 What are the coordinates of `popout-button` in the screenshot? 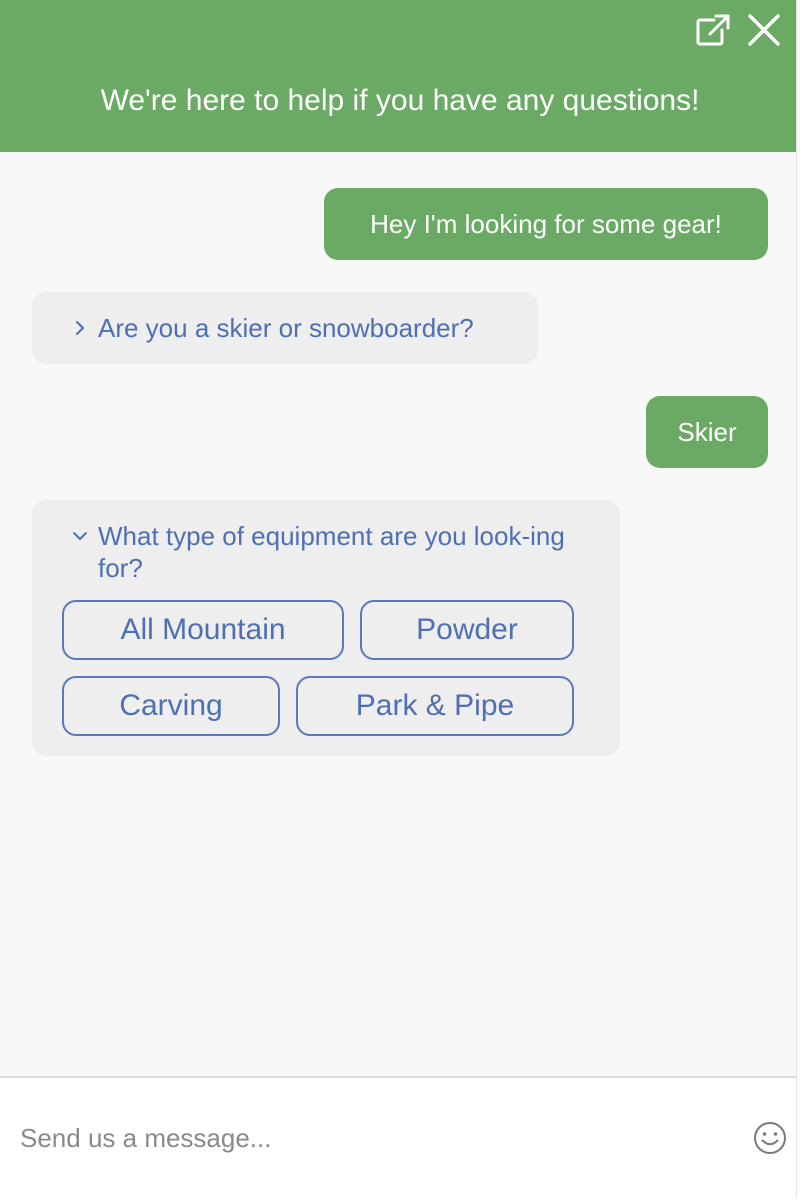 It's located at (712, 30).